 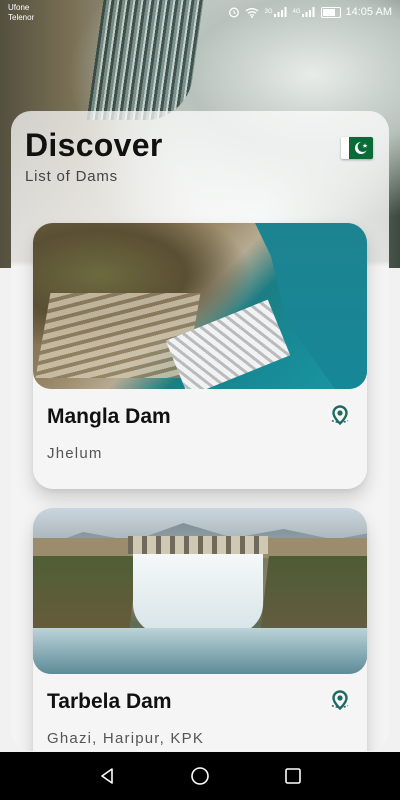 I want to click on network-2: 4G, so click(x=296, y=12).